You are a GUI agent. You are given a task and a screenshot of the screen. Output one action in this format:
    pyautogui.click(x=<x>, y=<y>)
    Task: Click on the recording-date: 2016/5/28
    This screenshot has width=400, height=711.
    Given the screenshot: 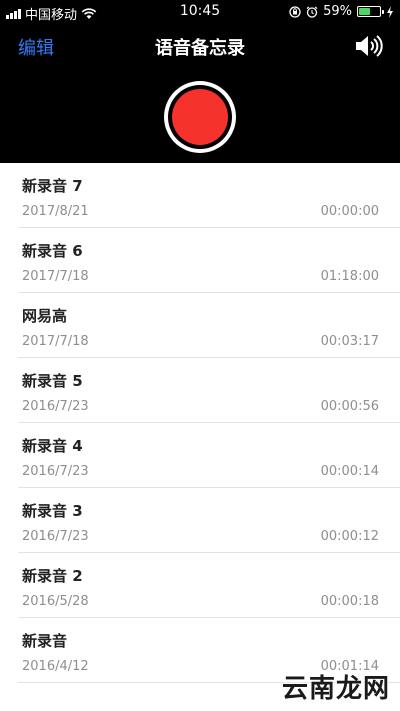 What is the action you would take?
    pyautogui.click(x=55, y=601)
    